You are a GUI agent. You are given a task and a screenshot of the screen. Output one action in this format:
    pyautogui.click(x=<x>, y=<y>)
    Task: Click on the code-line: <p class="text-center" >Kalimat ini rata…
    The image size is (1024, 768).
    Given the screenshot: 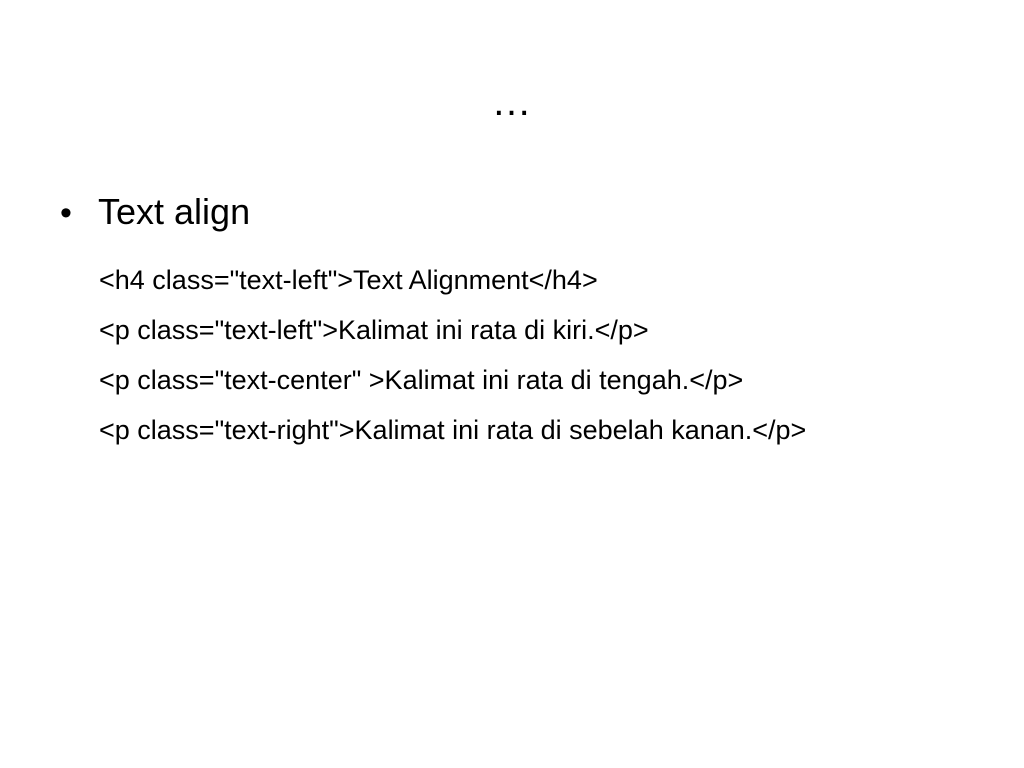 What is the action you would take?
    pyautogui.click(x=421, y=380)
    